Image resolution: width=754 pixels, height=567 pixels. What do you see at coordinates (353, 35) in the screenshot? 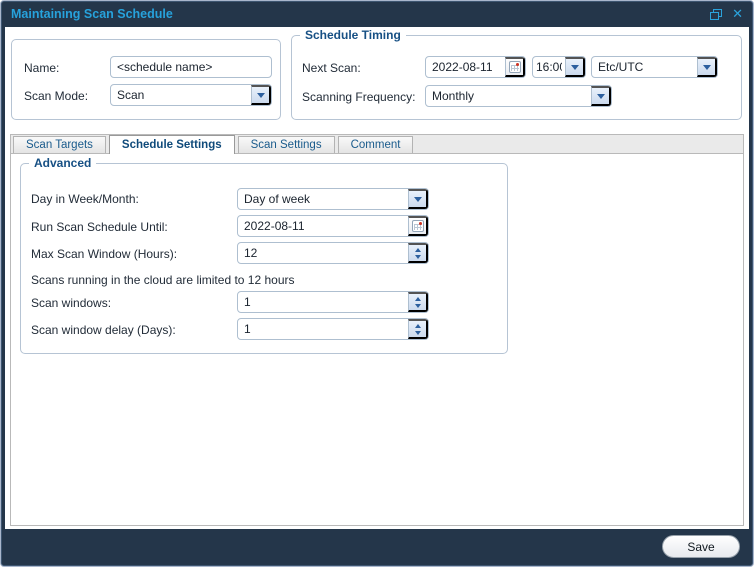
I see `schedule-timing-legend: Schedule Timing` at bounding box center [353, 35].